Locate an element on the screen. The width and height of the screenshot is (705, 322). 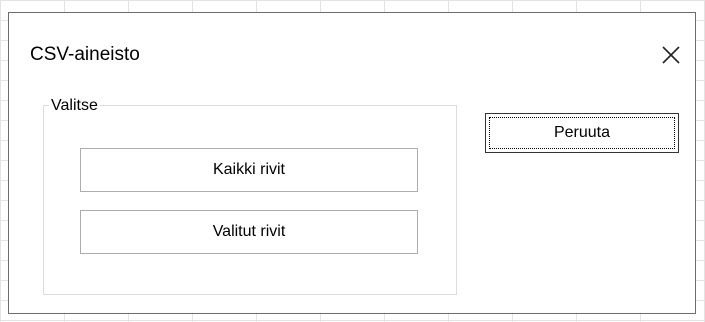
close-icon is located at coordinates (671, 55).